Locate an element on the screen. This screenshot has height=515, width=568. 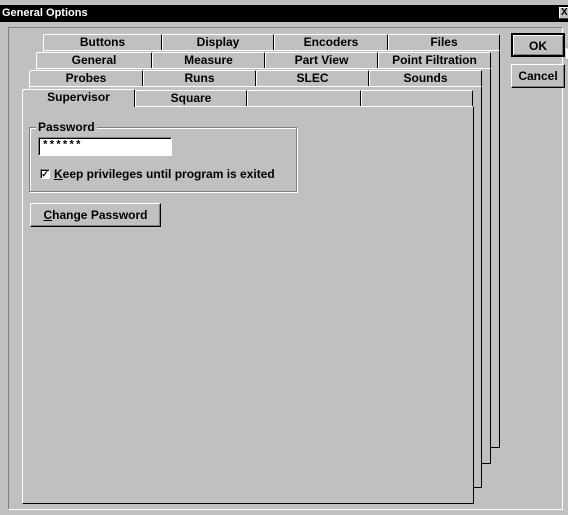
tab-runs: Runs is located at coordinates (199, 78).